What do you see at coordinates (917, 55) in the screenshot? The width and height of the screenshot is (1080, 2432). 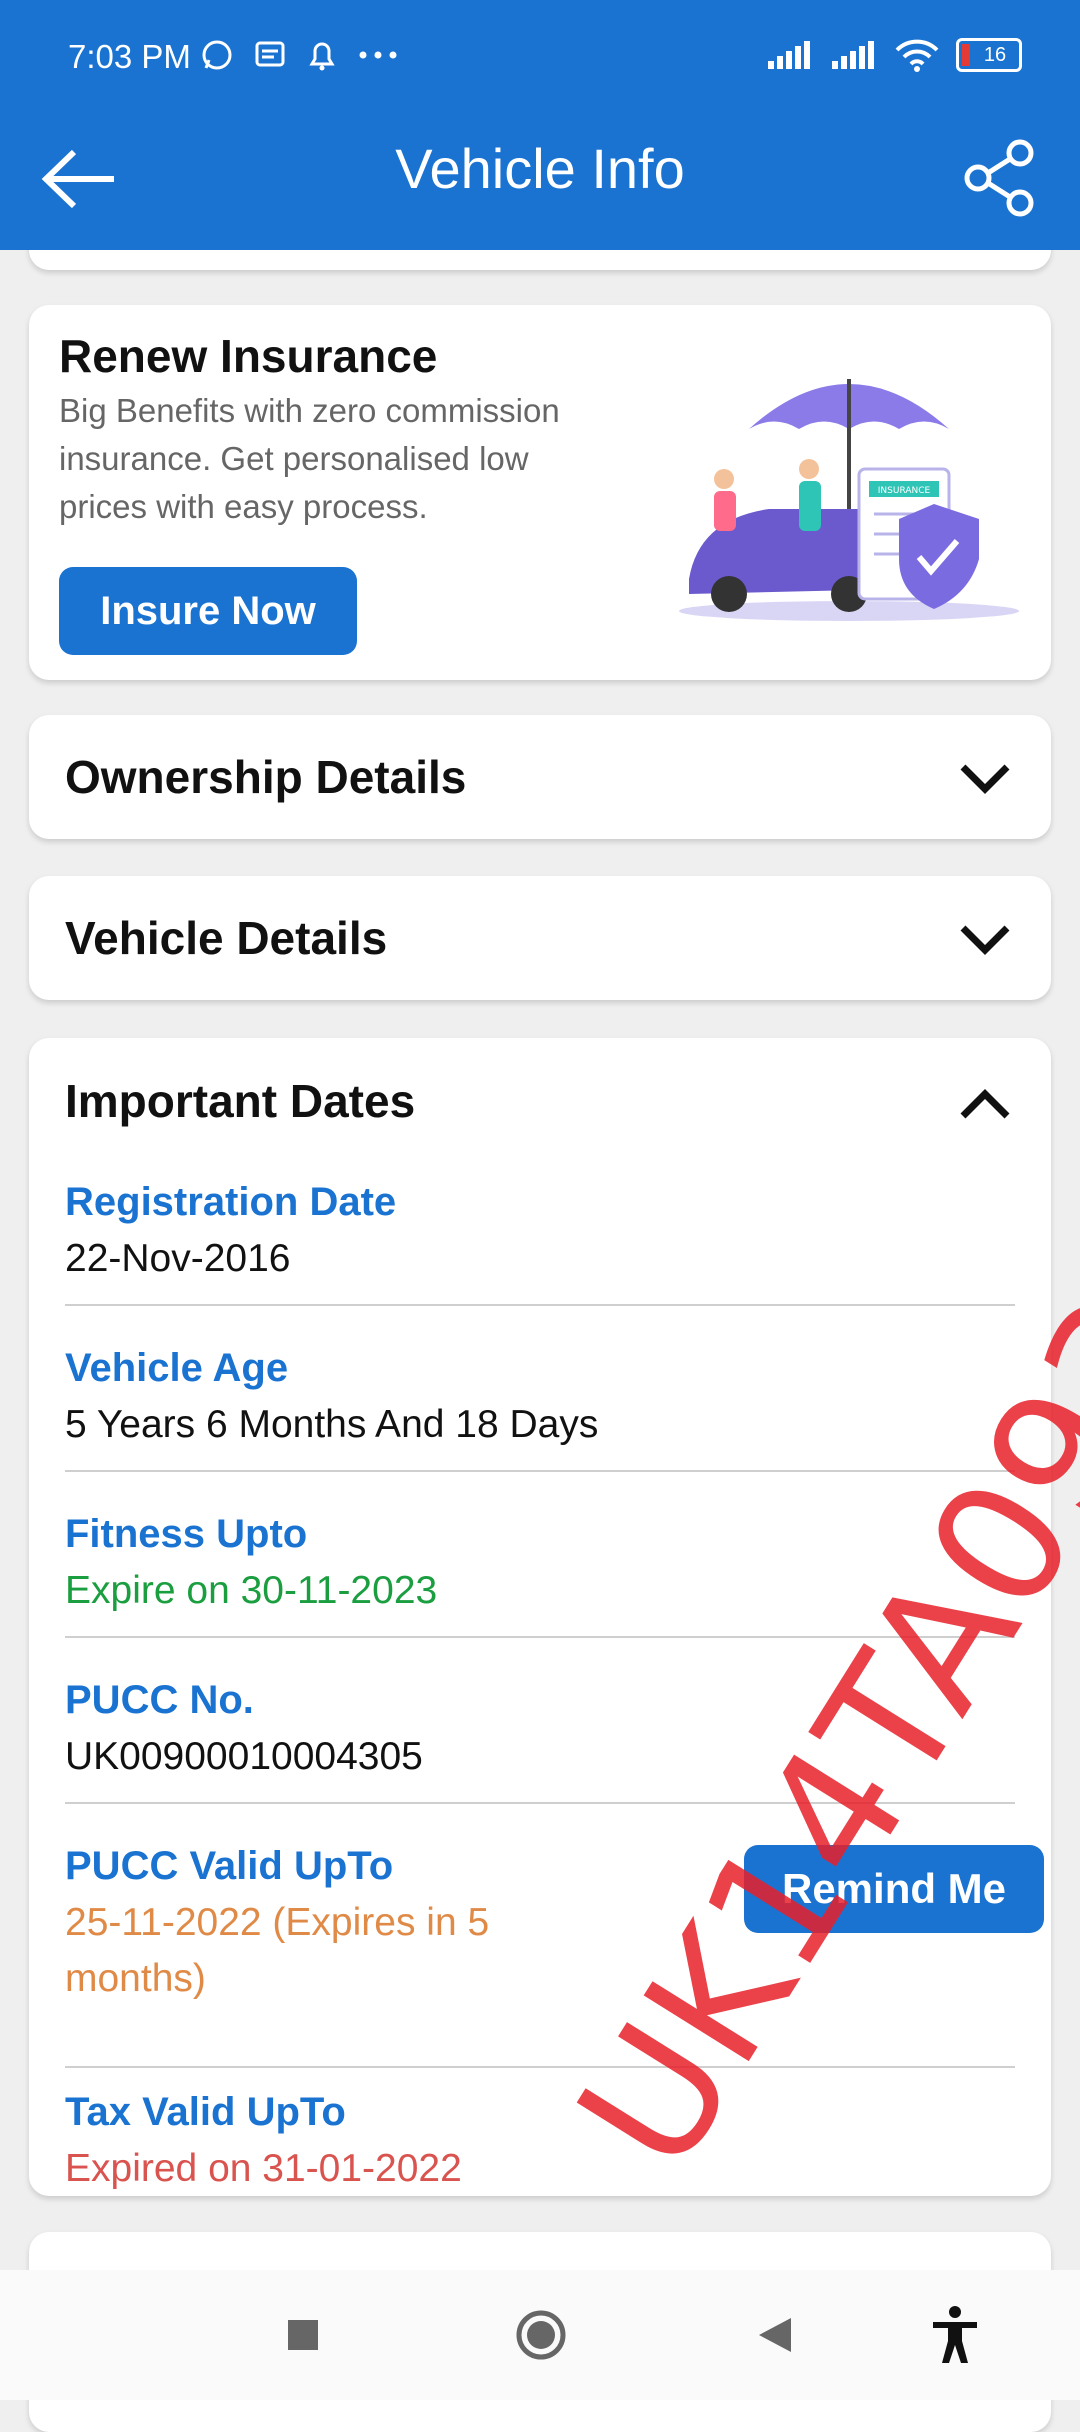 I see `wifi-icon` at bounding box center [917, 55].